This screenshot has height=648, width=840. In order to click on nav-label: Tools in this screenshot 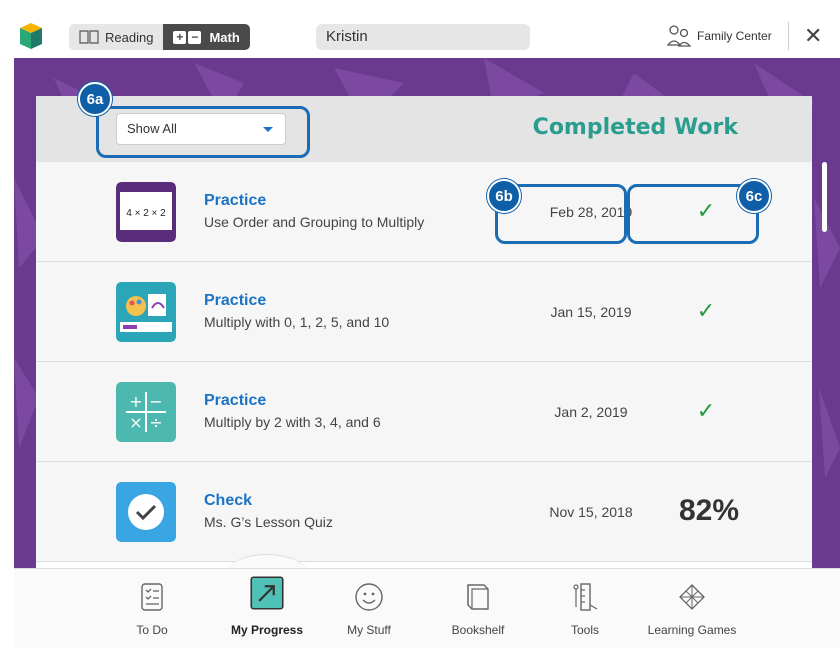, I will do `click(584, 630)`.